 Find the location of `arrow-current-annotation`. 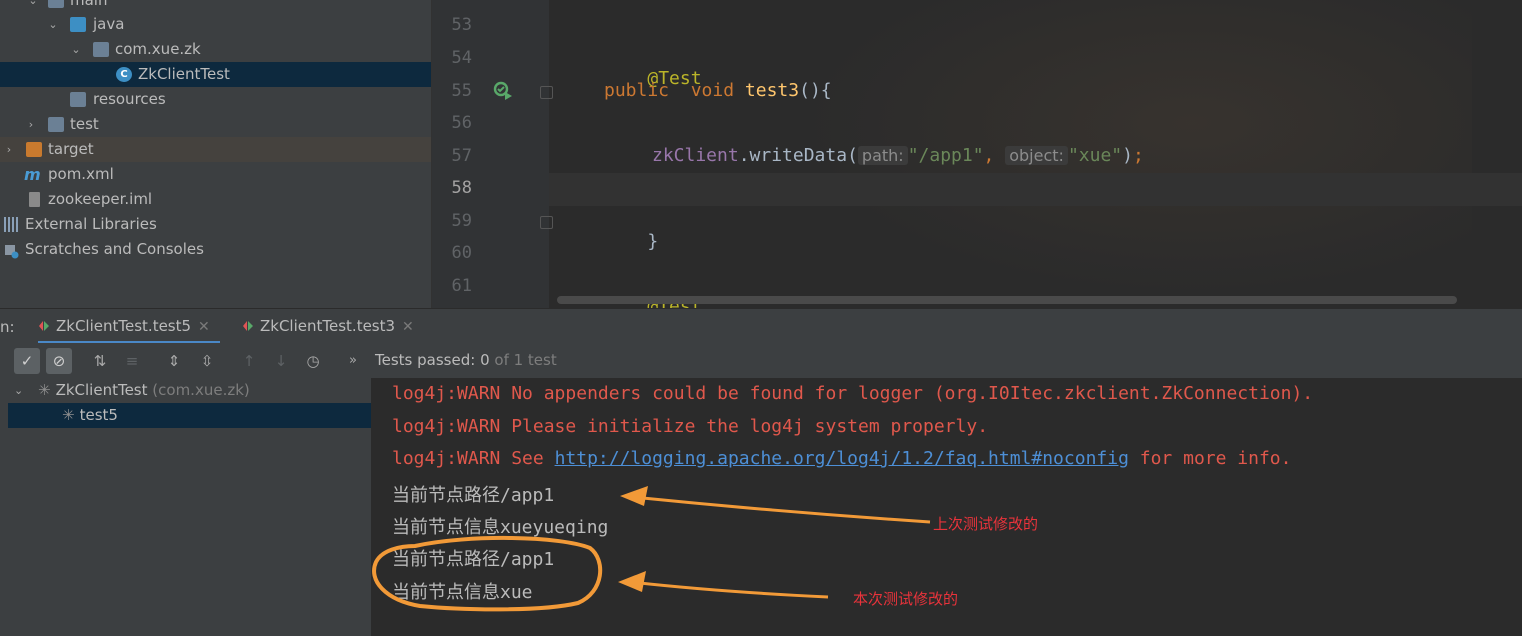

arrow-current-annotation is located at coordinates (723, 585).